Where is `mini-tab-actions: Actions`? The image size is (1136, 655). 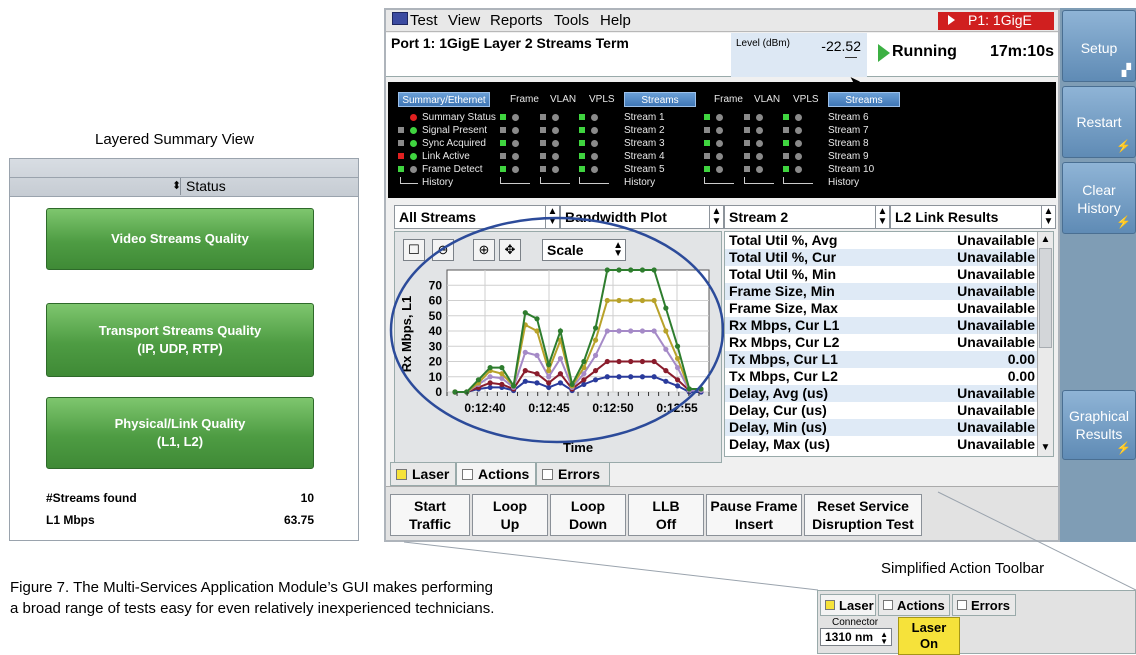 mini-tab-actions: Actions is located at coordinates (914, 605).